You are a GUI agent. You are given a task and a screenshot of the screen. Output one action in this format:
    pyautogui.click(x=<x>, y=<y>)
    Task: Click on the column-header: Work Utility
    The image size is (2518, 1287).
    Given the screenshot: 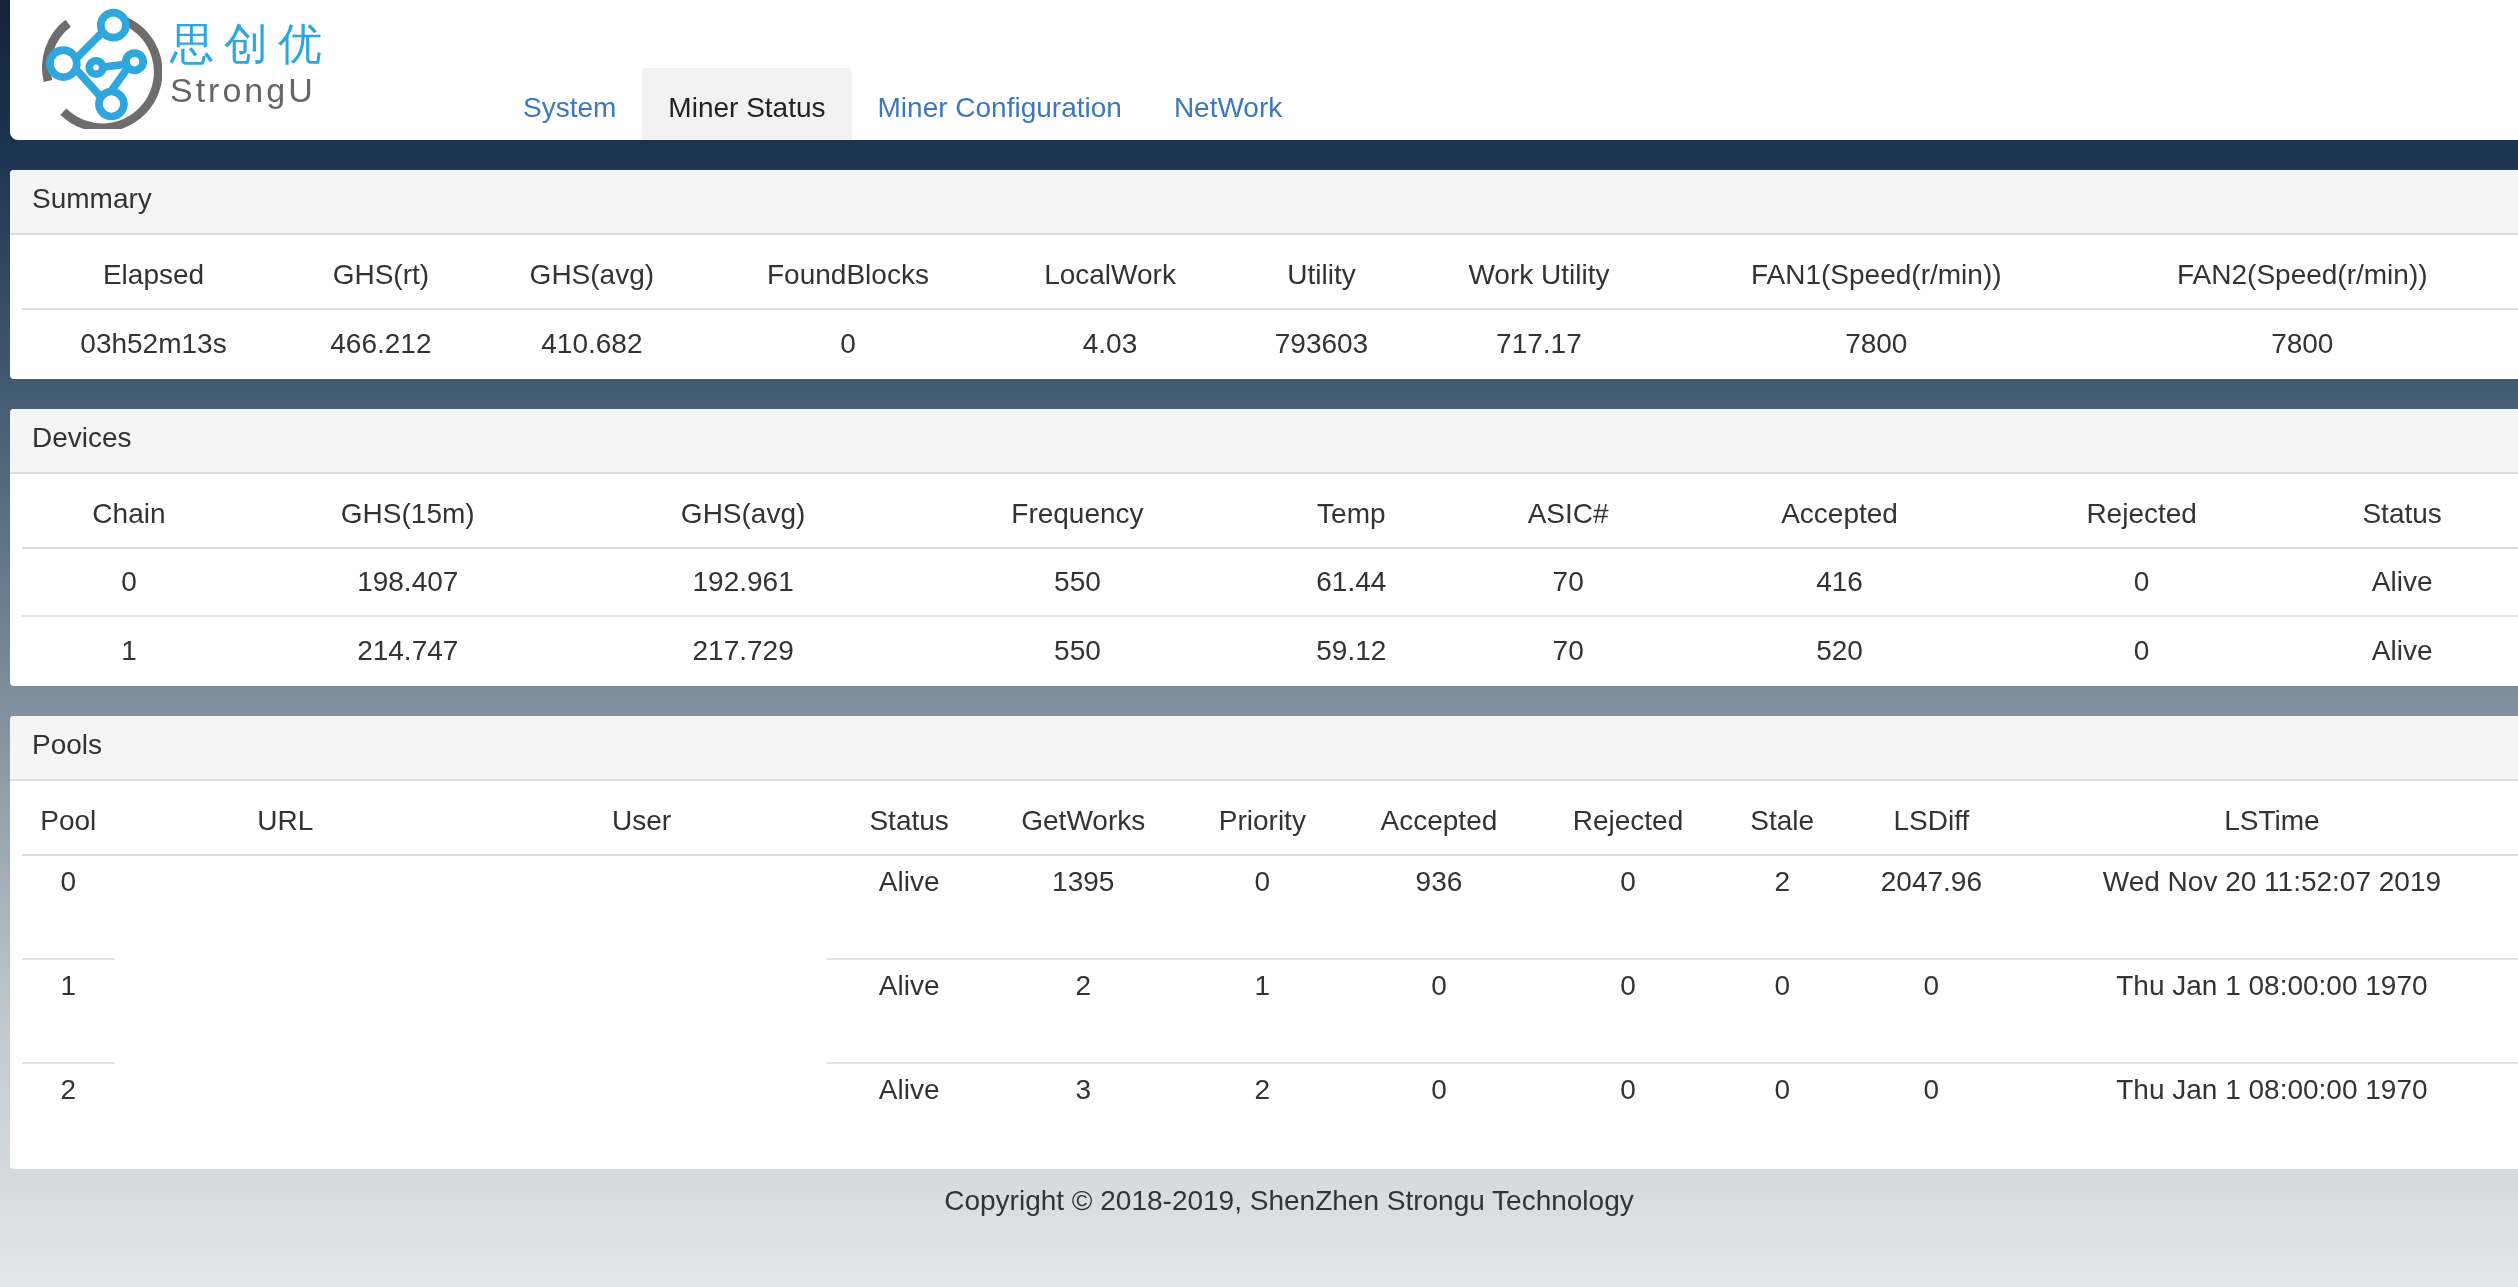 What is the action you would take?
    pyautogui.click(x=1538, y=272)
    